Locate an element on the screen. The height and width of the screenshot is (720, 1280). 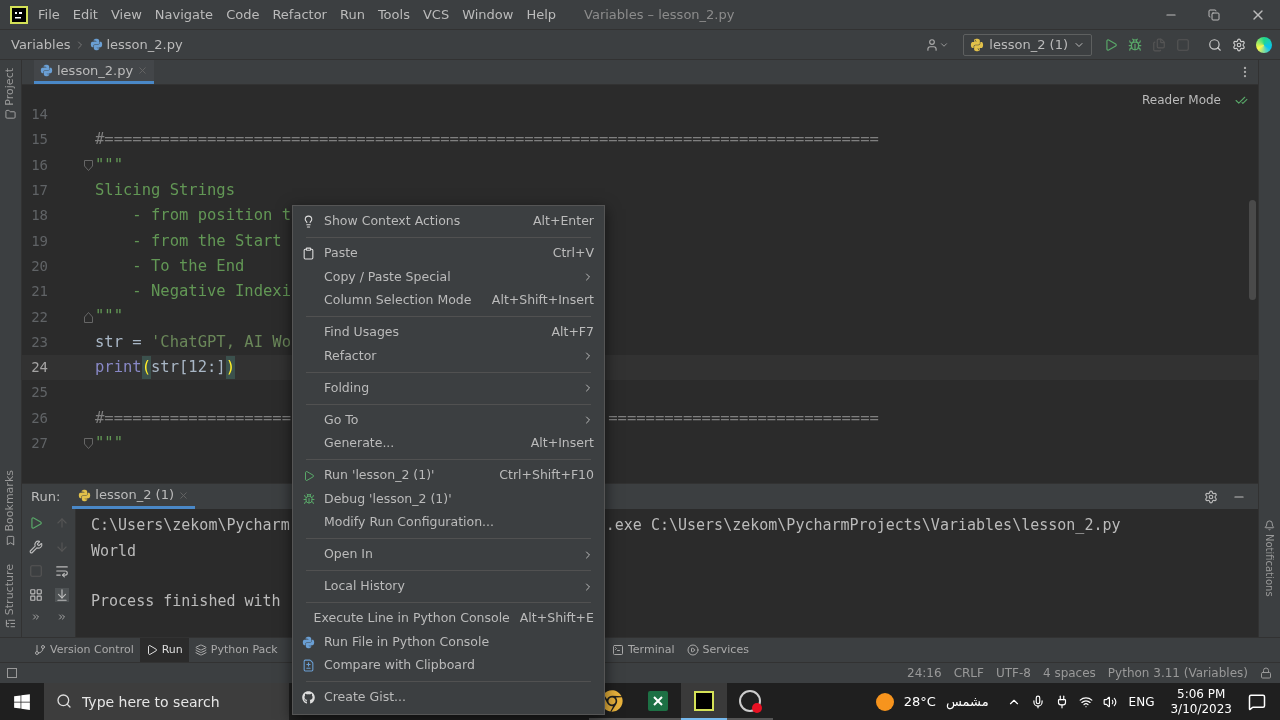
restore-icon is located at coordinates (1214, 14).